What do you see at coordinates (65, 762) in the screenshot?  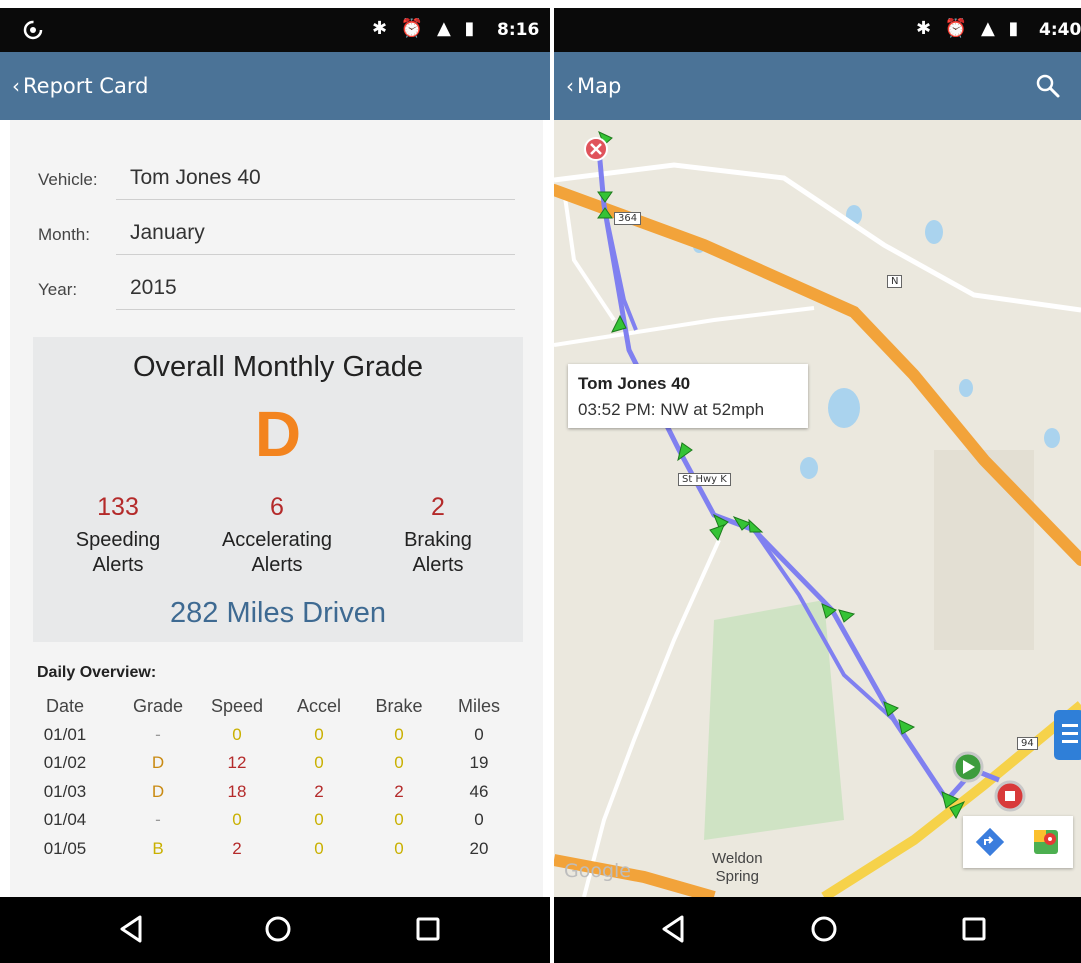 I see `cell-date: 01/02` at bounding box center [65, 762].